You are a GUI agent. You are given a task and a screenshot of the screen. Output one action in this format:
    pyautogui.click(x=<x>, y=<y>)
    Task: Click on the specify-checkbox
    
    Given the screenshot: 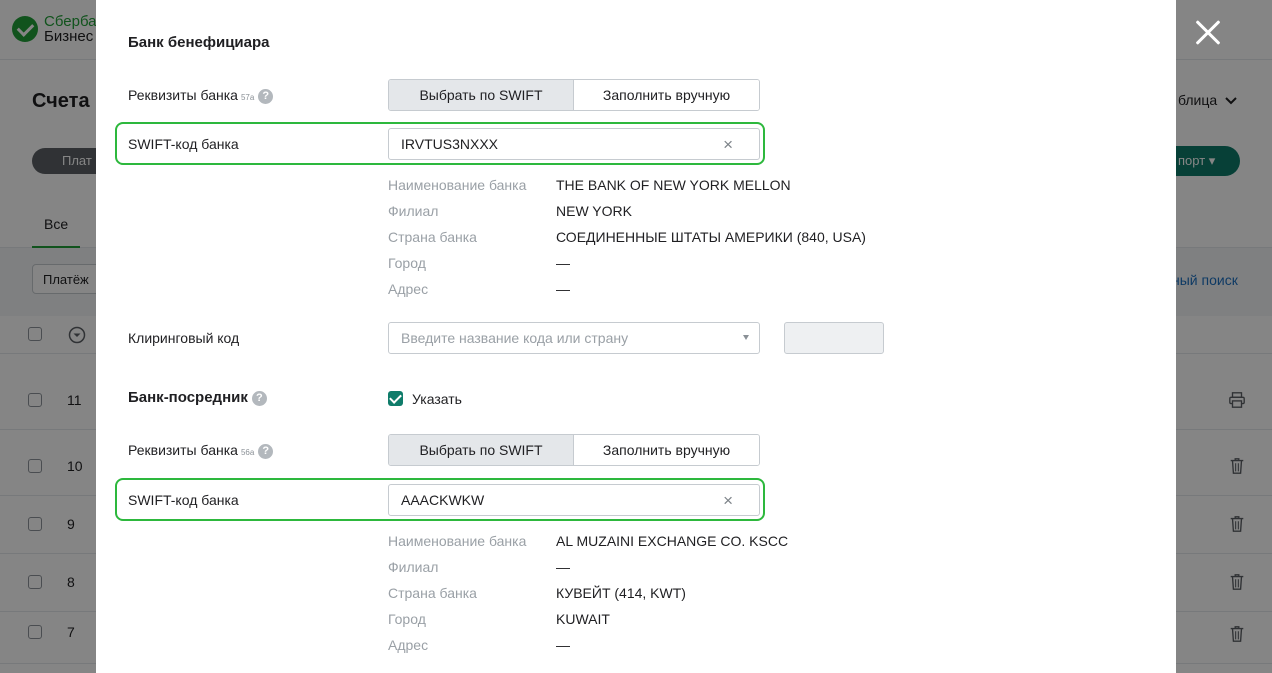 What is the action you would take?
    pyautogui.click(x=395, y=398)
    